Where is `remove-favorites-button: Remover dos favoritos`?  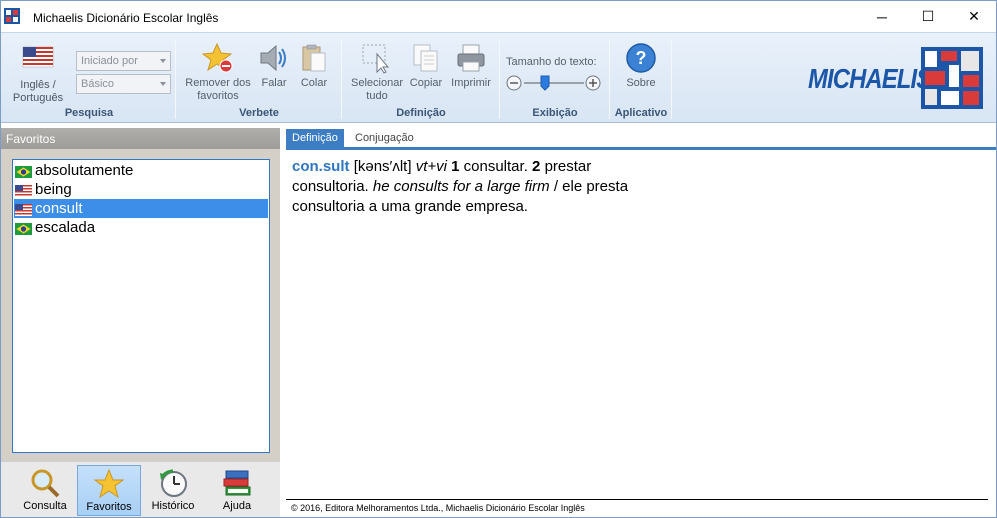
remove-favorites-button: Remover dos favoritos is located at coordinates (218, 72).